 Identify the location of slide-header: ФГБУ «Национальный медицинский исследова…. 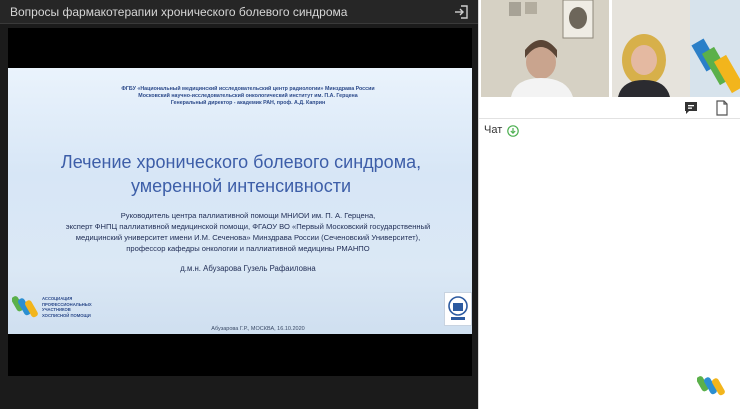
(248, 96).